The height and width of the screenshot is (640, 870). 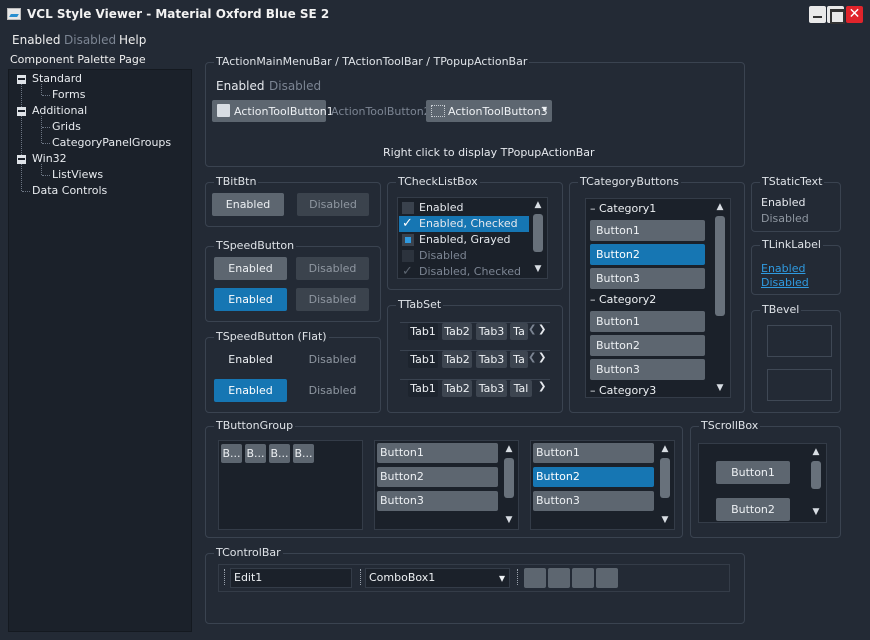 I want to click on tree-item-categorypanelgroups: CategoryPanelGroups, so click(x=111, y=142).